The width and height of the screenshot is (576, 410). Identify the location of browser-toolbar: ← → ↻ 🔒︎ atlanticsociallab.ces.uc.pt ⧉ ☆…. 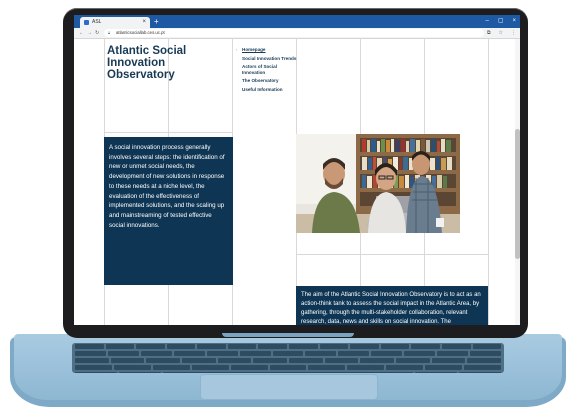
(297, 33).